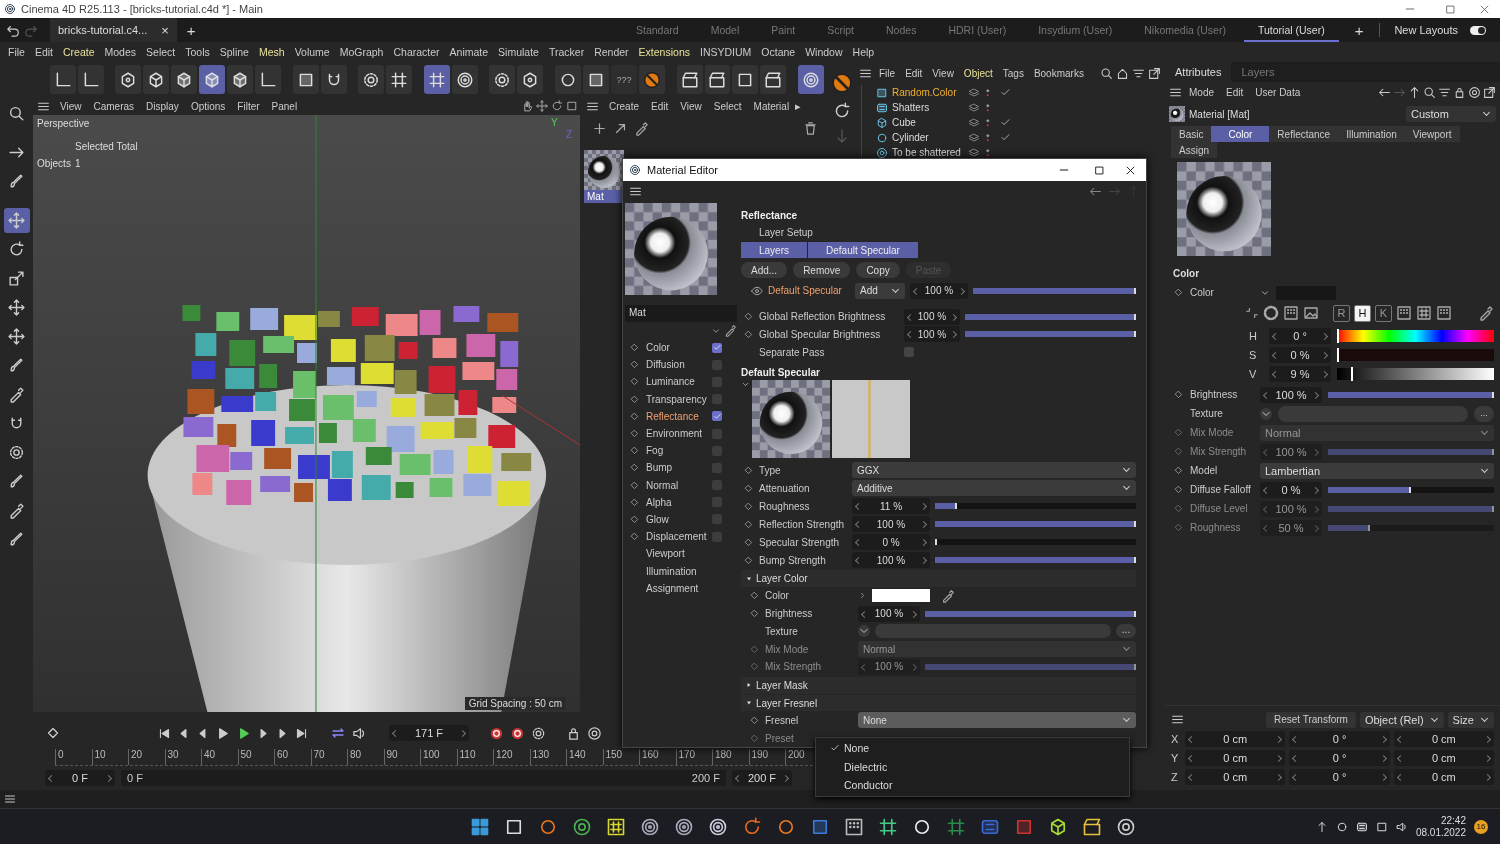 Image resolution: width=1500 pixels, height=844 pixels. Describe the element at coordinates (676, 399) in the screenshot. I see `channel-item: Transparency` at that location.